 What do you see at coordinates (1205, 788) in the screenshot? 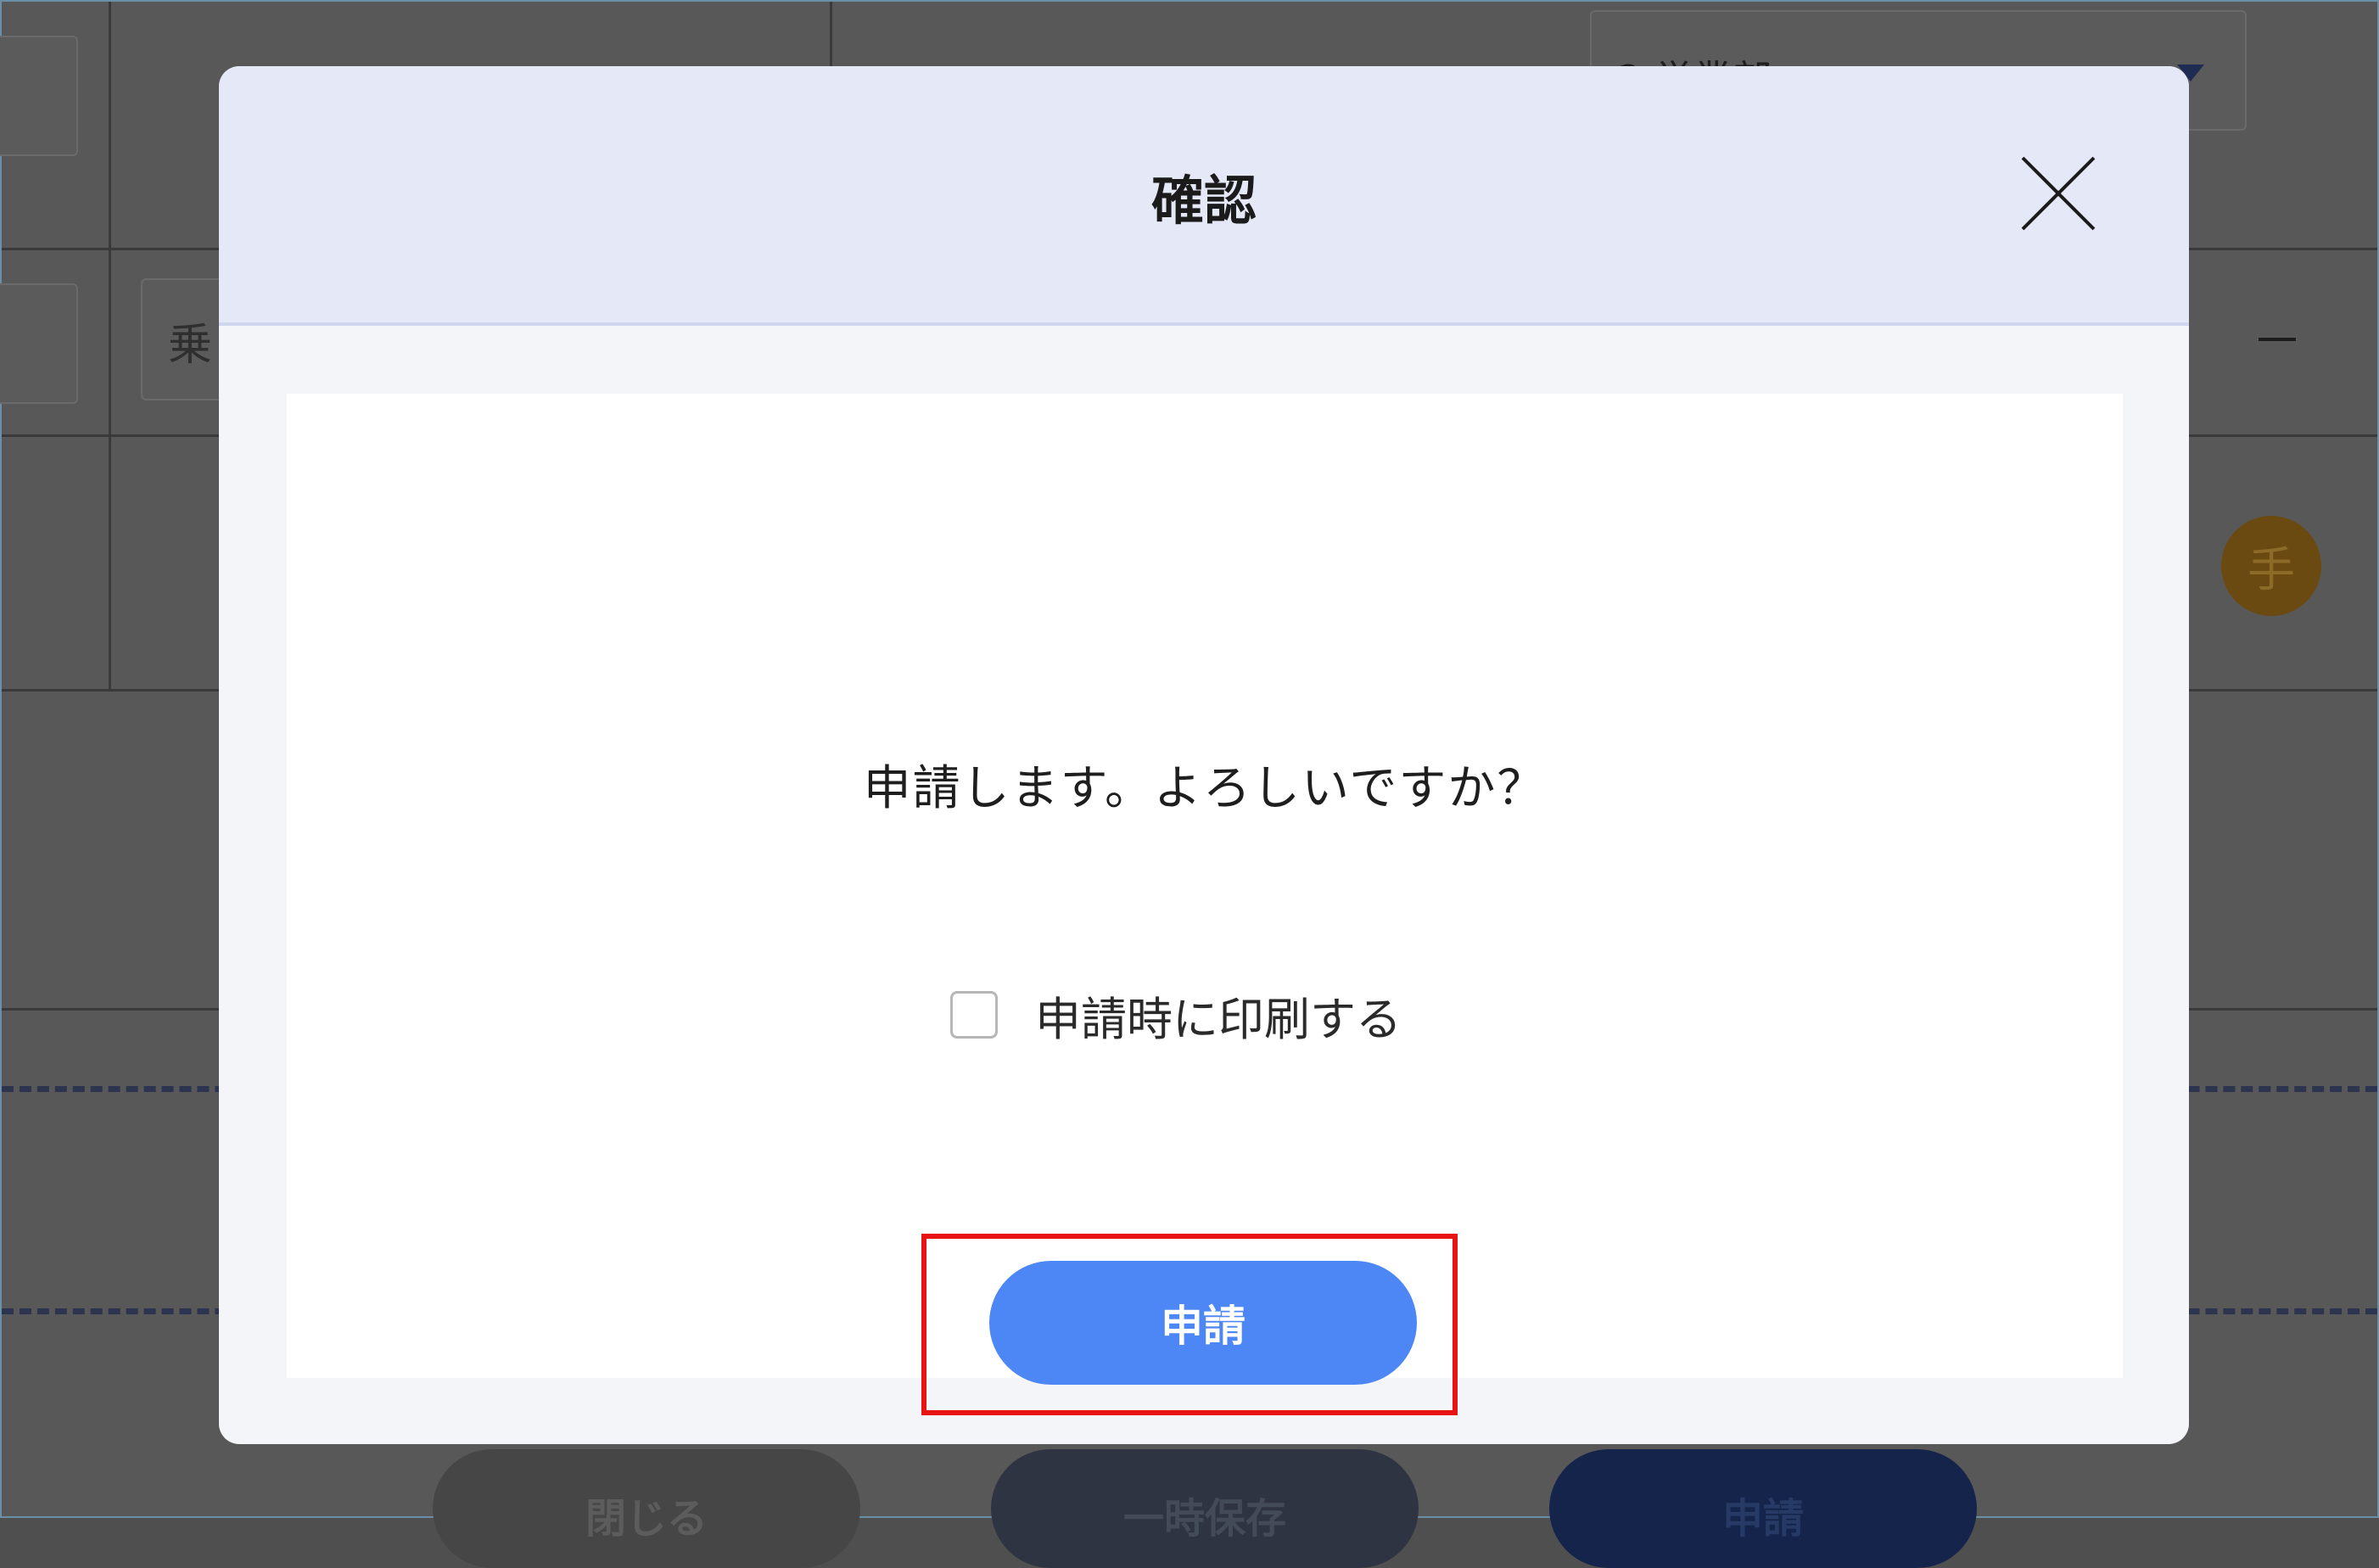
I see `confirm-message: 申請します。よろしいですか？` at bounding box center [1205, 788].